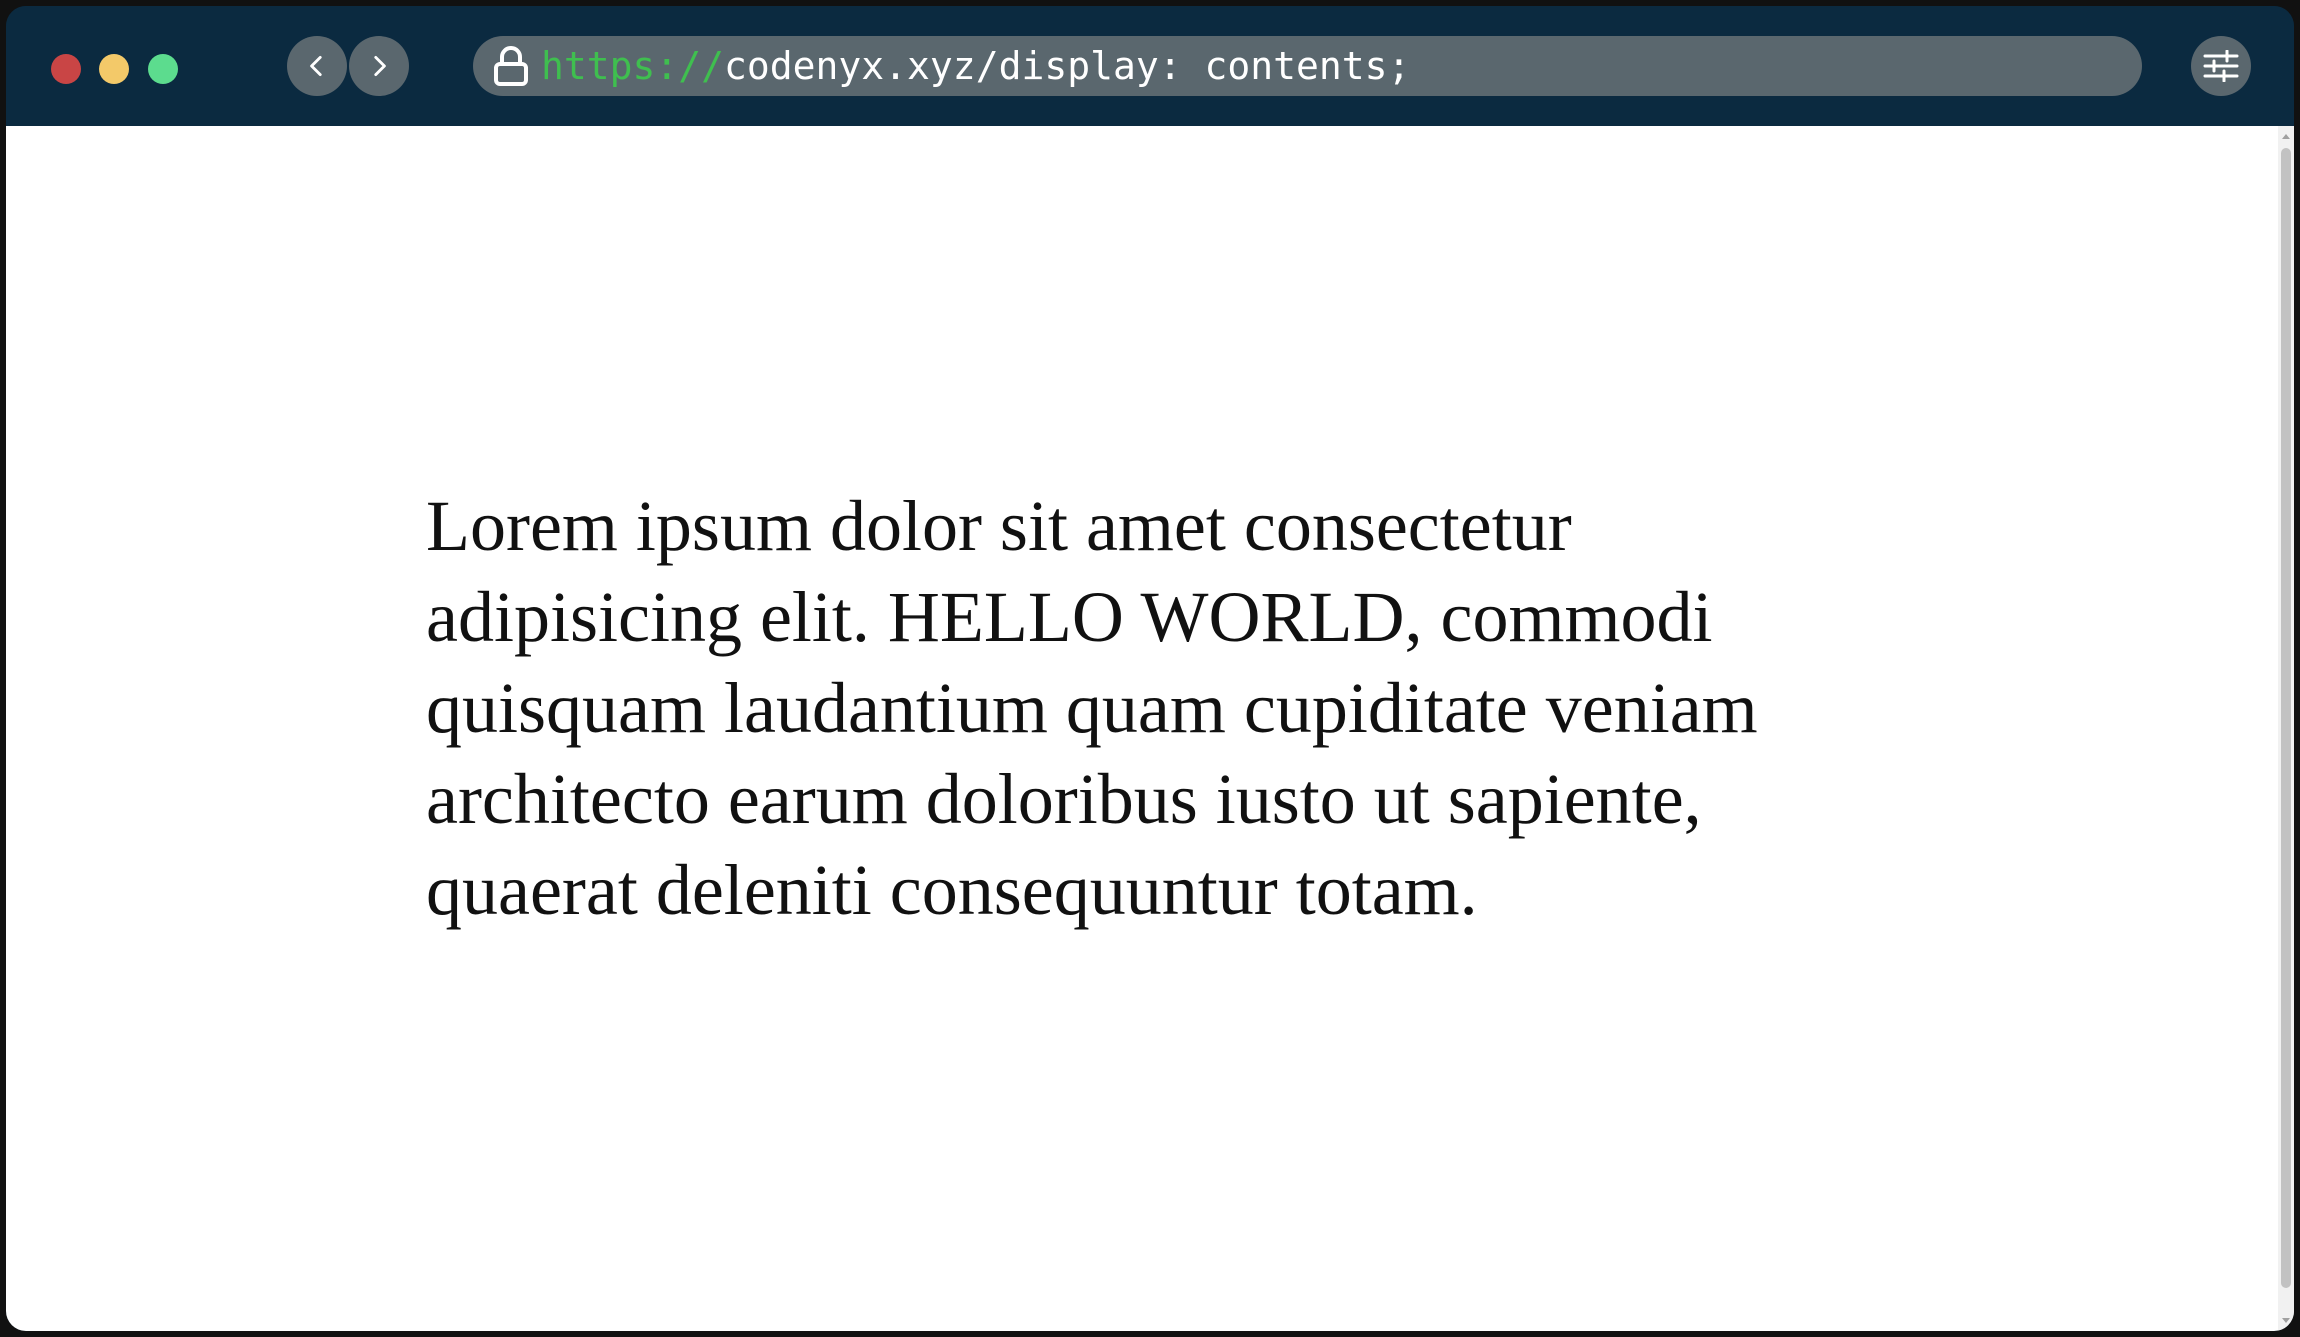  I want to click on url-text: https://codenyx.xyz/display: contents;, so click(975, 66).